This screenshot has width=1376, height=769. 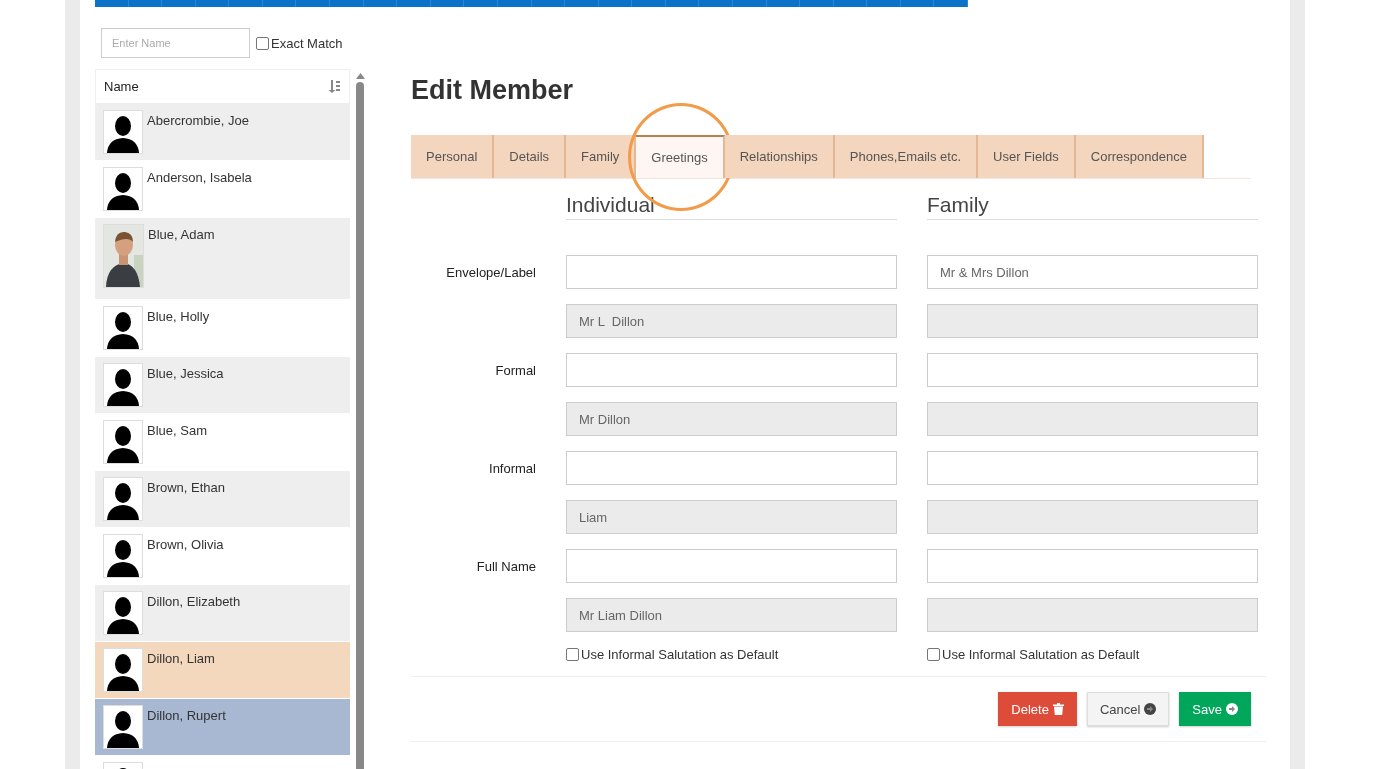 What do you see at coordinates (223, 259) in the screenshot?
I see `member-row: Blue, Adam` at bounding box center [223, 259].